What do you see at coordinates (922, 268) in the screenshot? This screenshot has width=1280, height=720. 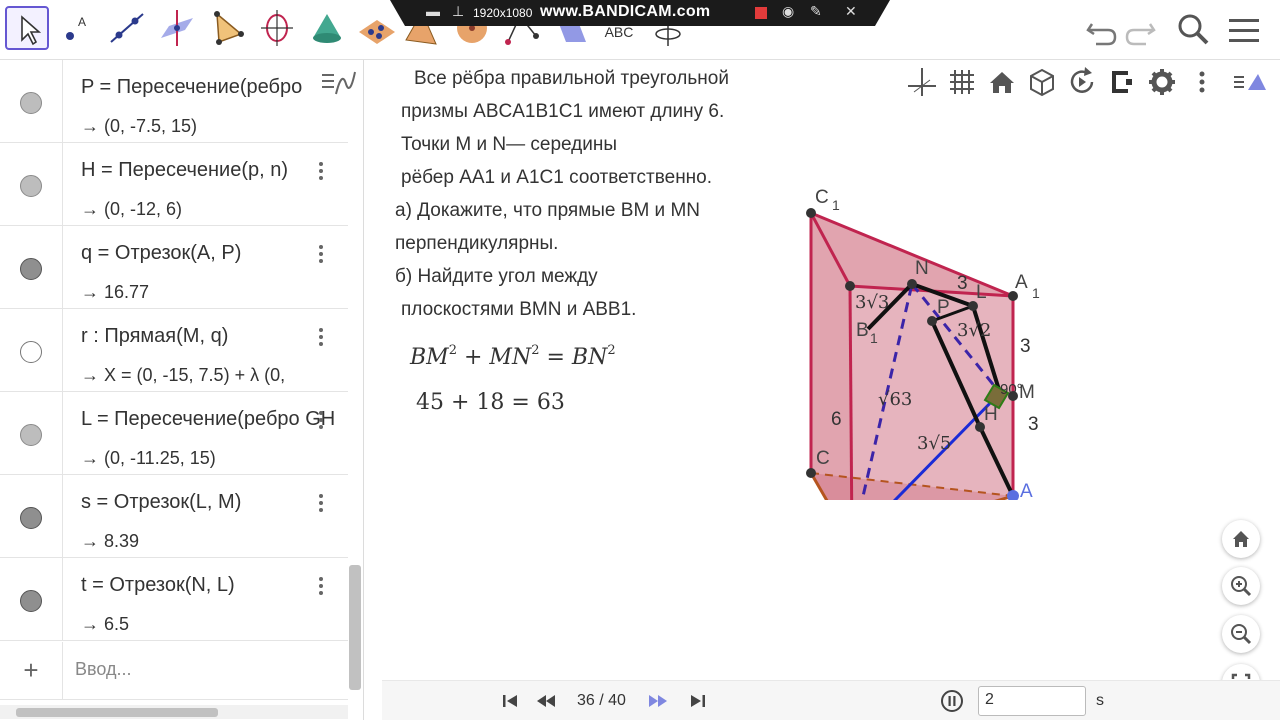 I see `label-n: N` at bounding box center [922, 268].